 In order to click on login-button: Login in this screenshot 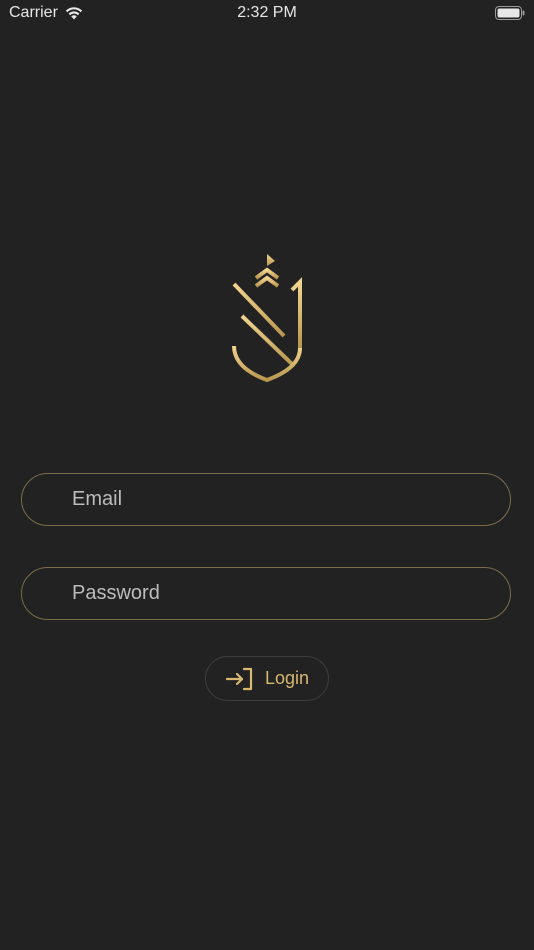, I will do `click(267, 678)`.